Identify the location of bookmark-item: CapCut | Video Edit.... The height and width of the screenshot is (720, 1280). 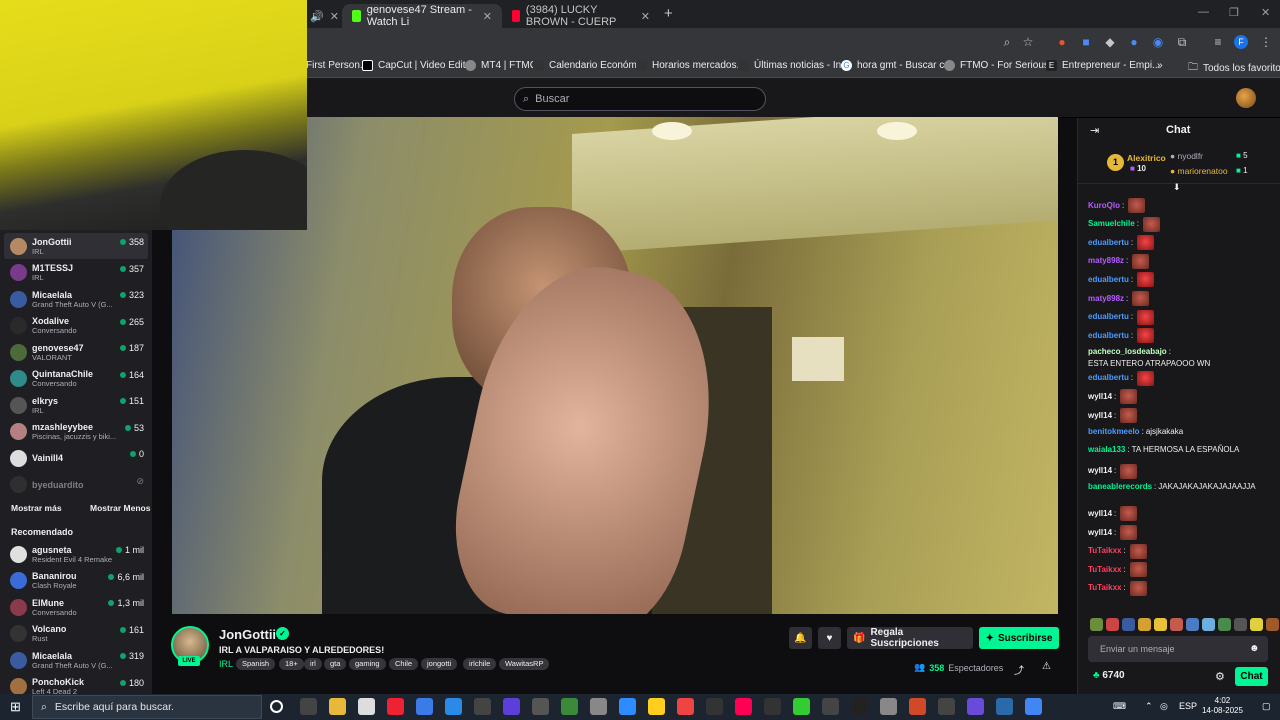
(418, 65).